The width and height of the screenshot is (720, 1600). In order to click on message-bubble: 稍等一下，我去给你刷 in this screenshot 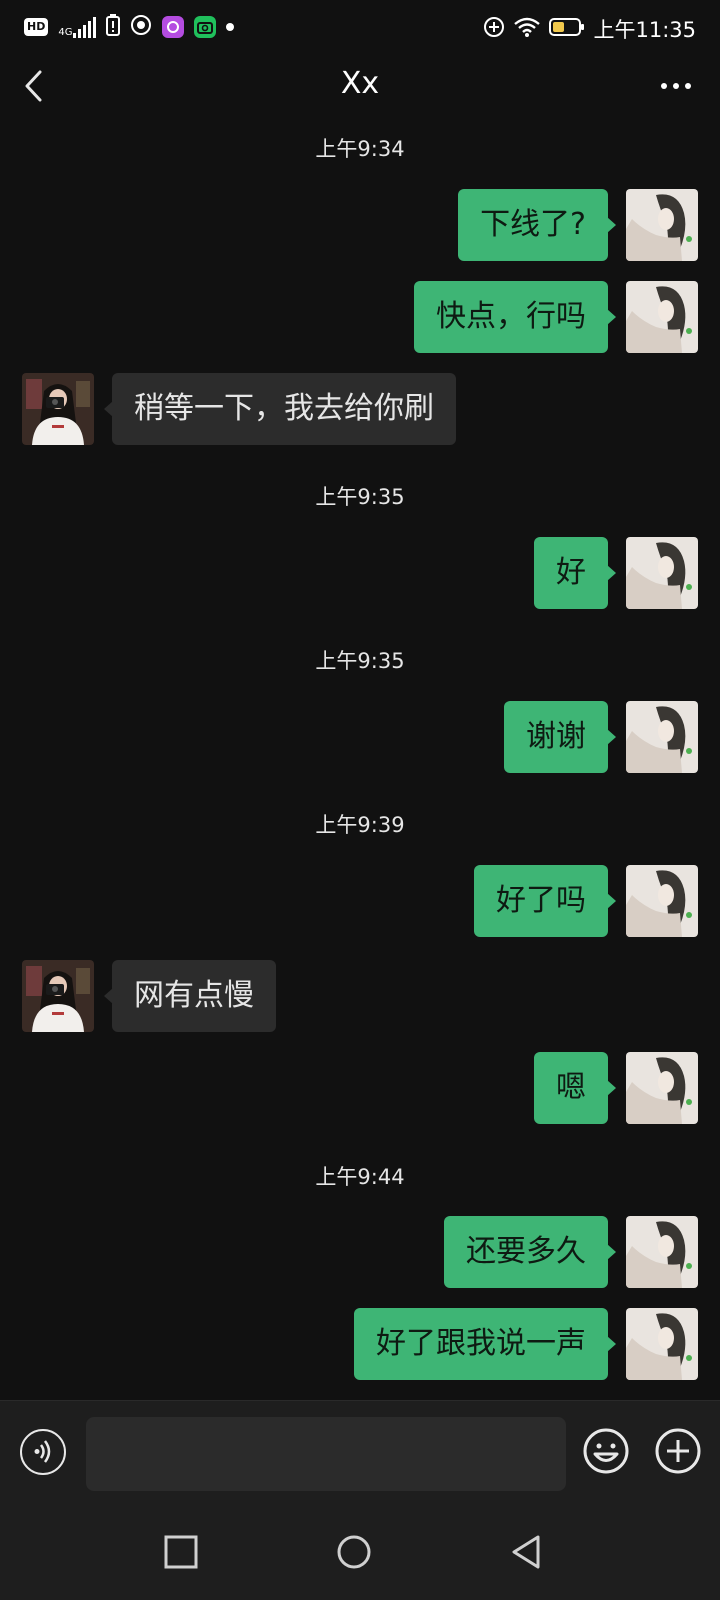, I will do `click(280, 409)`.